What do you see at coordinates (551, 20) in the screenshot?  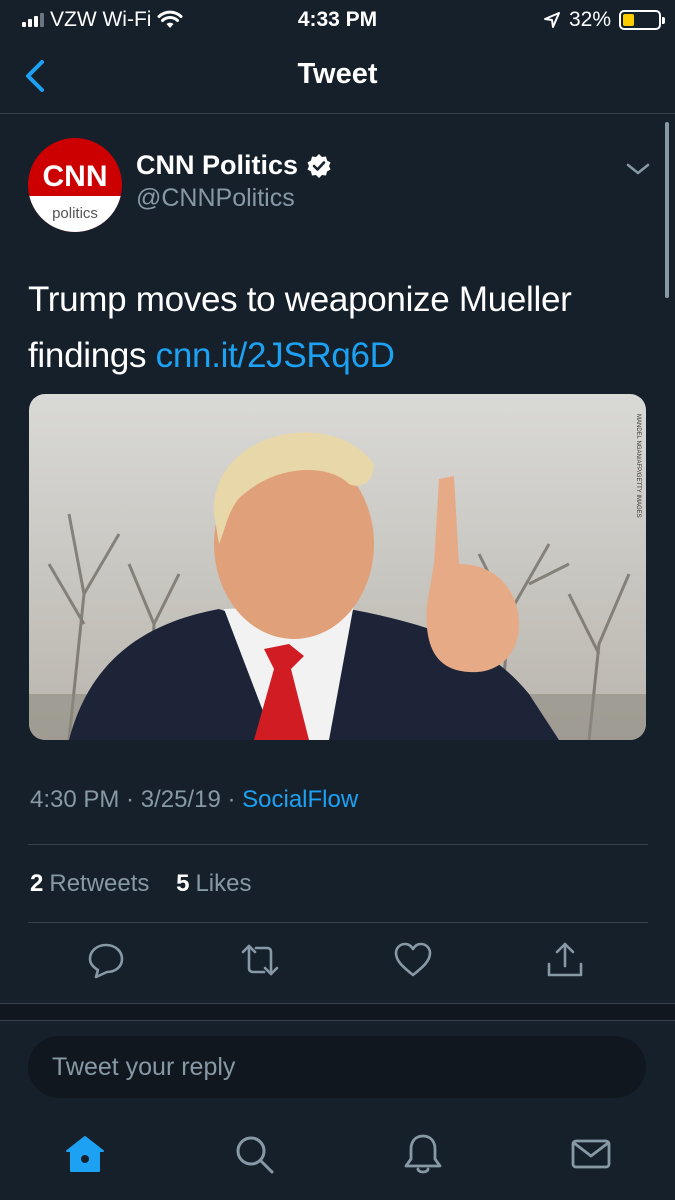 I see `location-arrow-icon` at bounding box center [551, 20].